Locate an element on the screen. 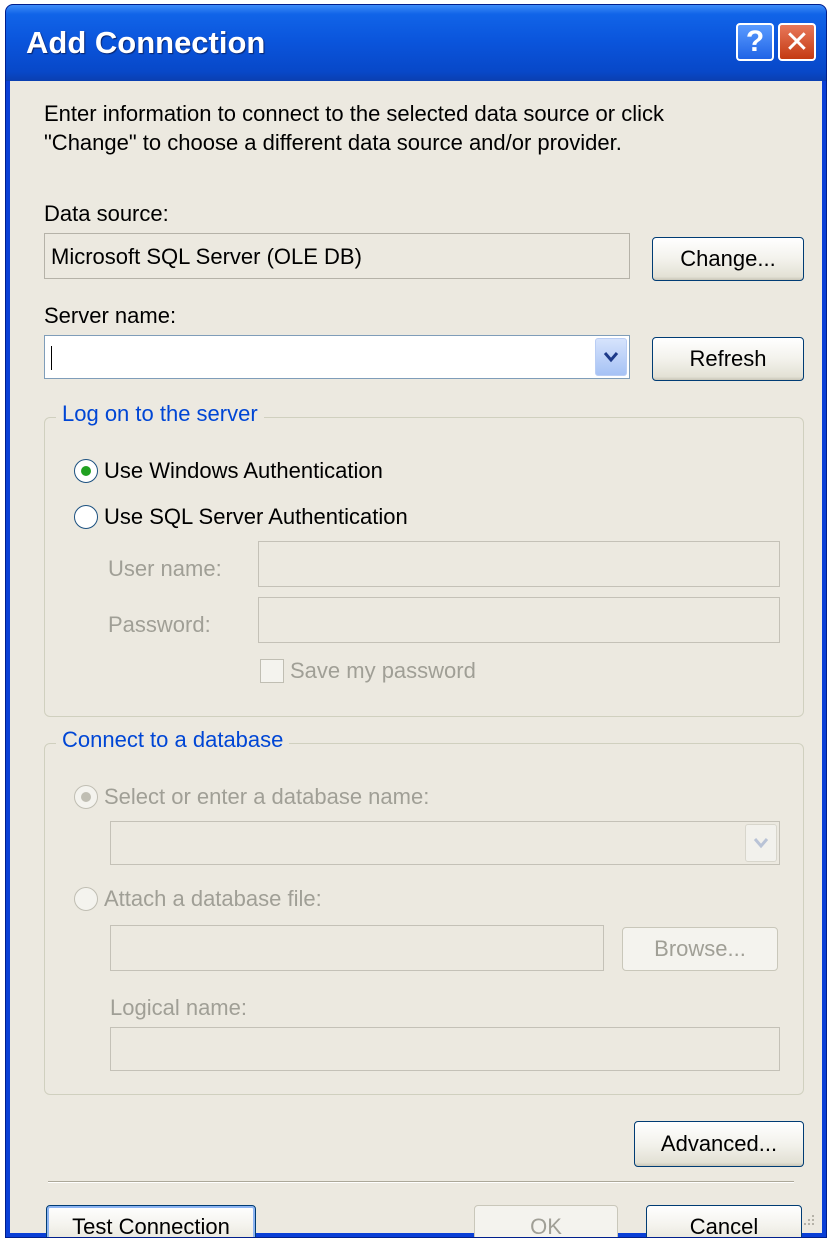 The image size is (833, 1245). save-password-checkbox is located at coordinates (272, 671).